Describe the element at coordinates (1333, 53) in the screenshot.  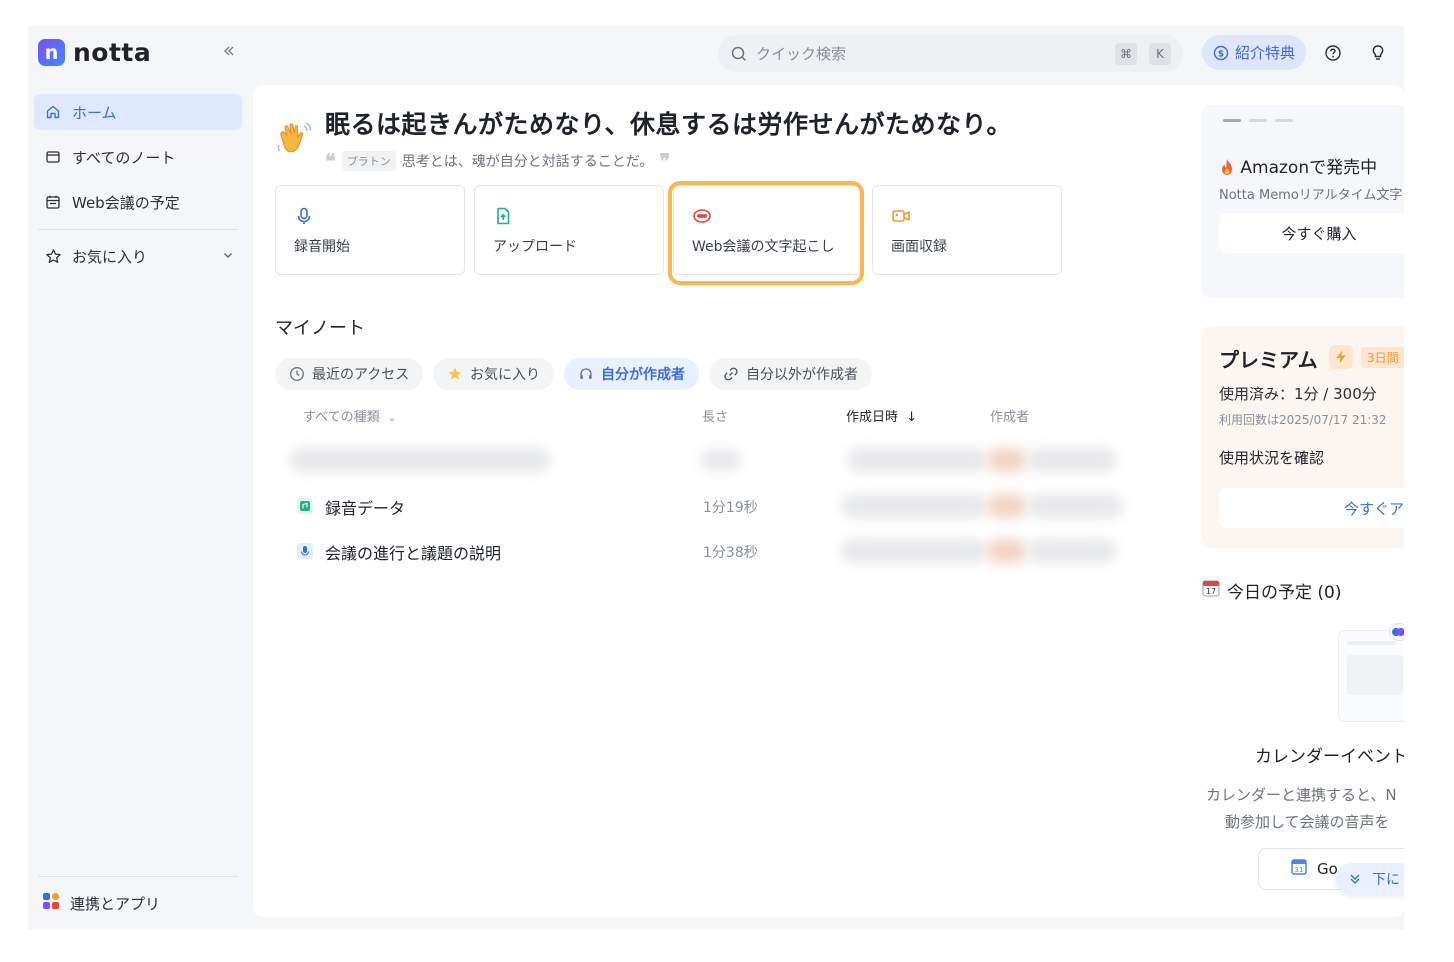
I see `help-icon` at that location.